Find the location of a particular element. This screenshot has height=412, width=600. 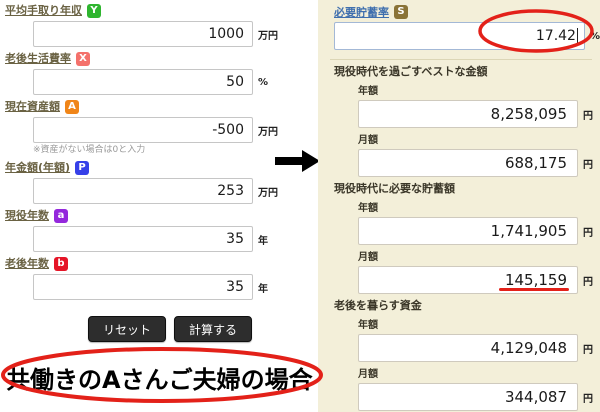

required-savings-rate-label: 必要貯蓄率 is located at coordinates (361, 12).